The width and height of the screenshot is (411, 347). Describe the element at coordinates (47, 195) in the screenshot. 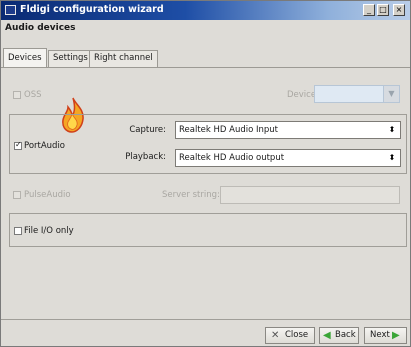

I see `pulseaudio-label: PulseAudio` at that location.